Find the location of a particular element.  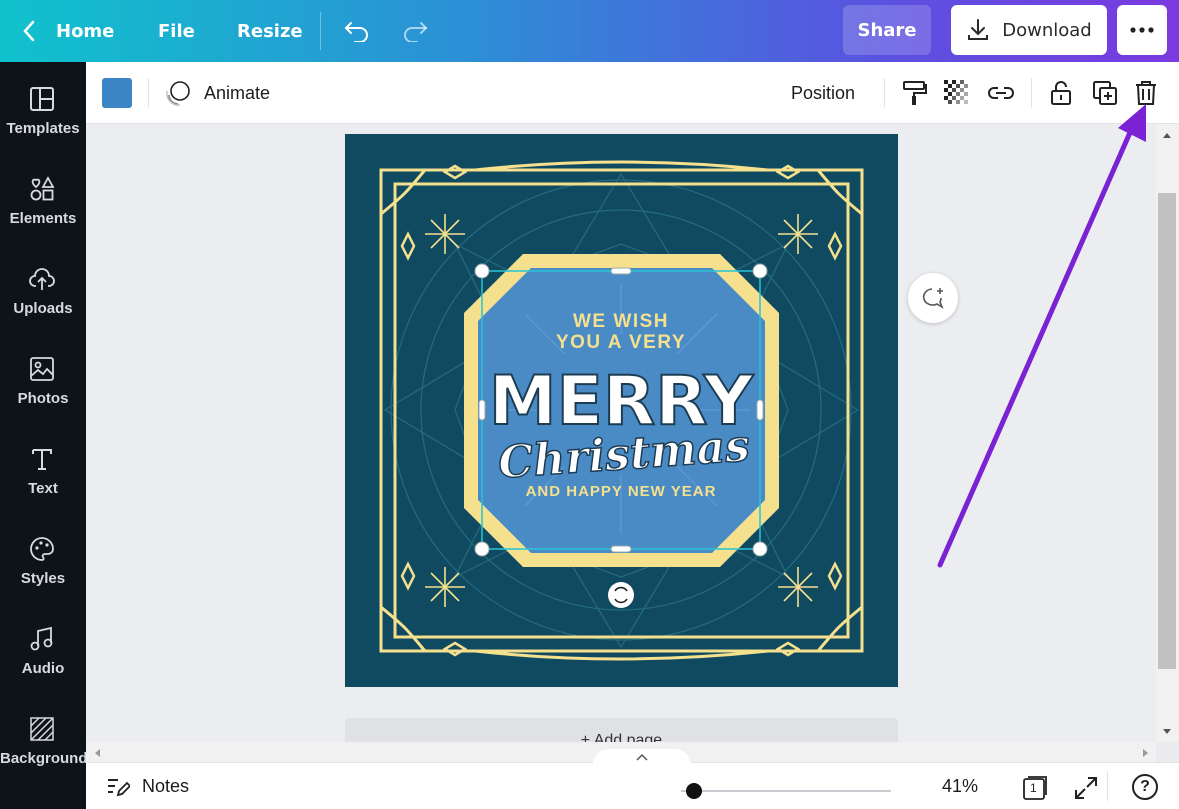

position-button: Position is located at coordinates (823, 93).